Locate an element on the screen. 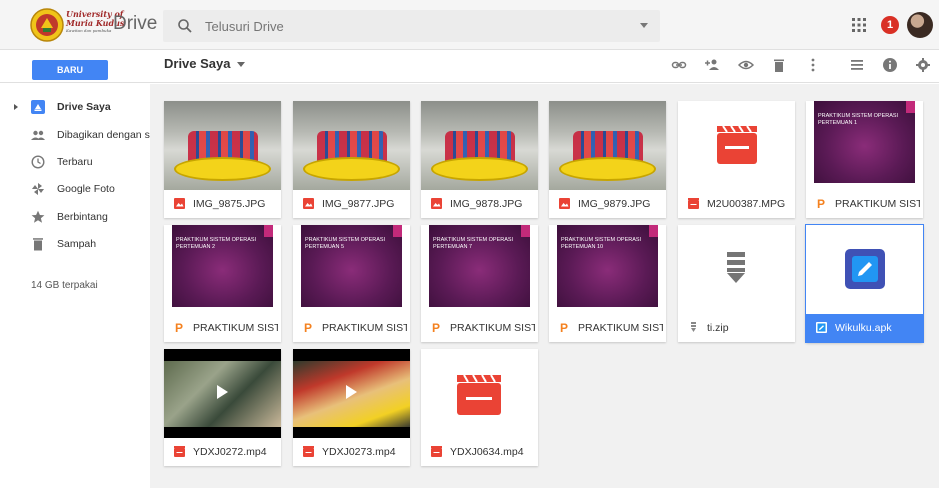  search-icon is located at coordinates (185, 26).